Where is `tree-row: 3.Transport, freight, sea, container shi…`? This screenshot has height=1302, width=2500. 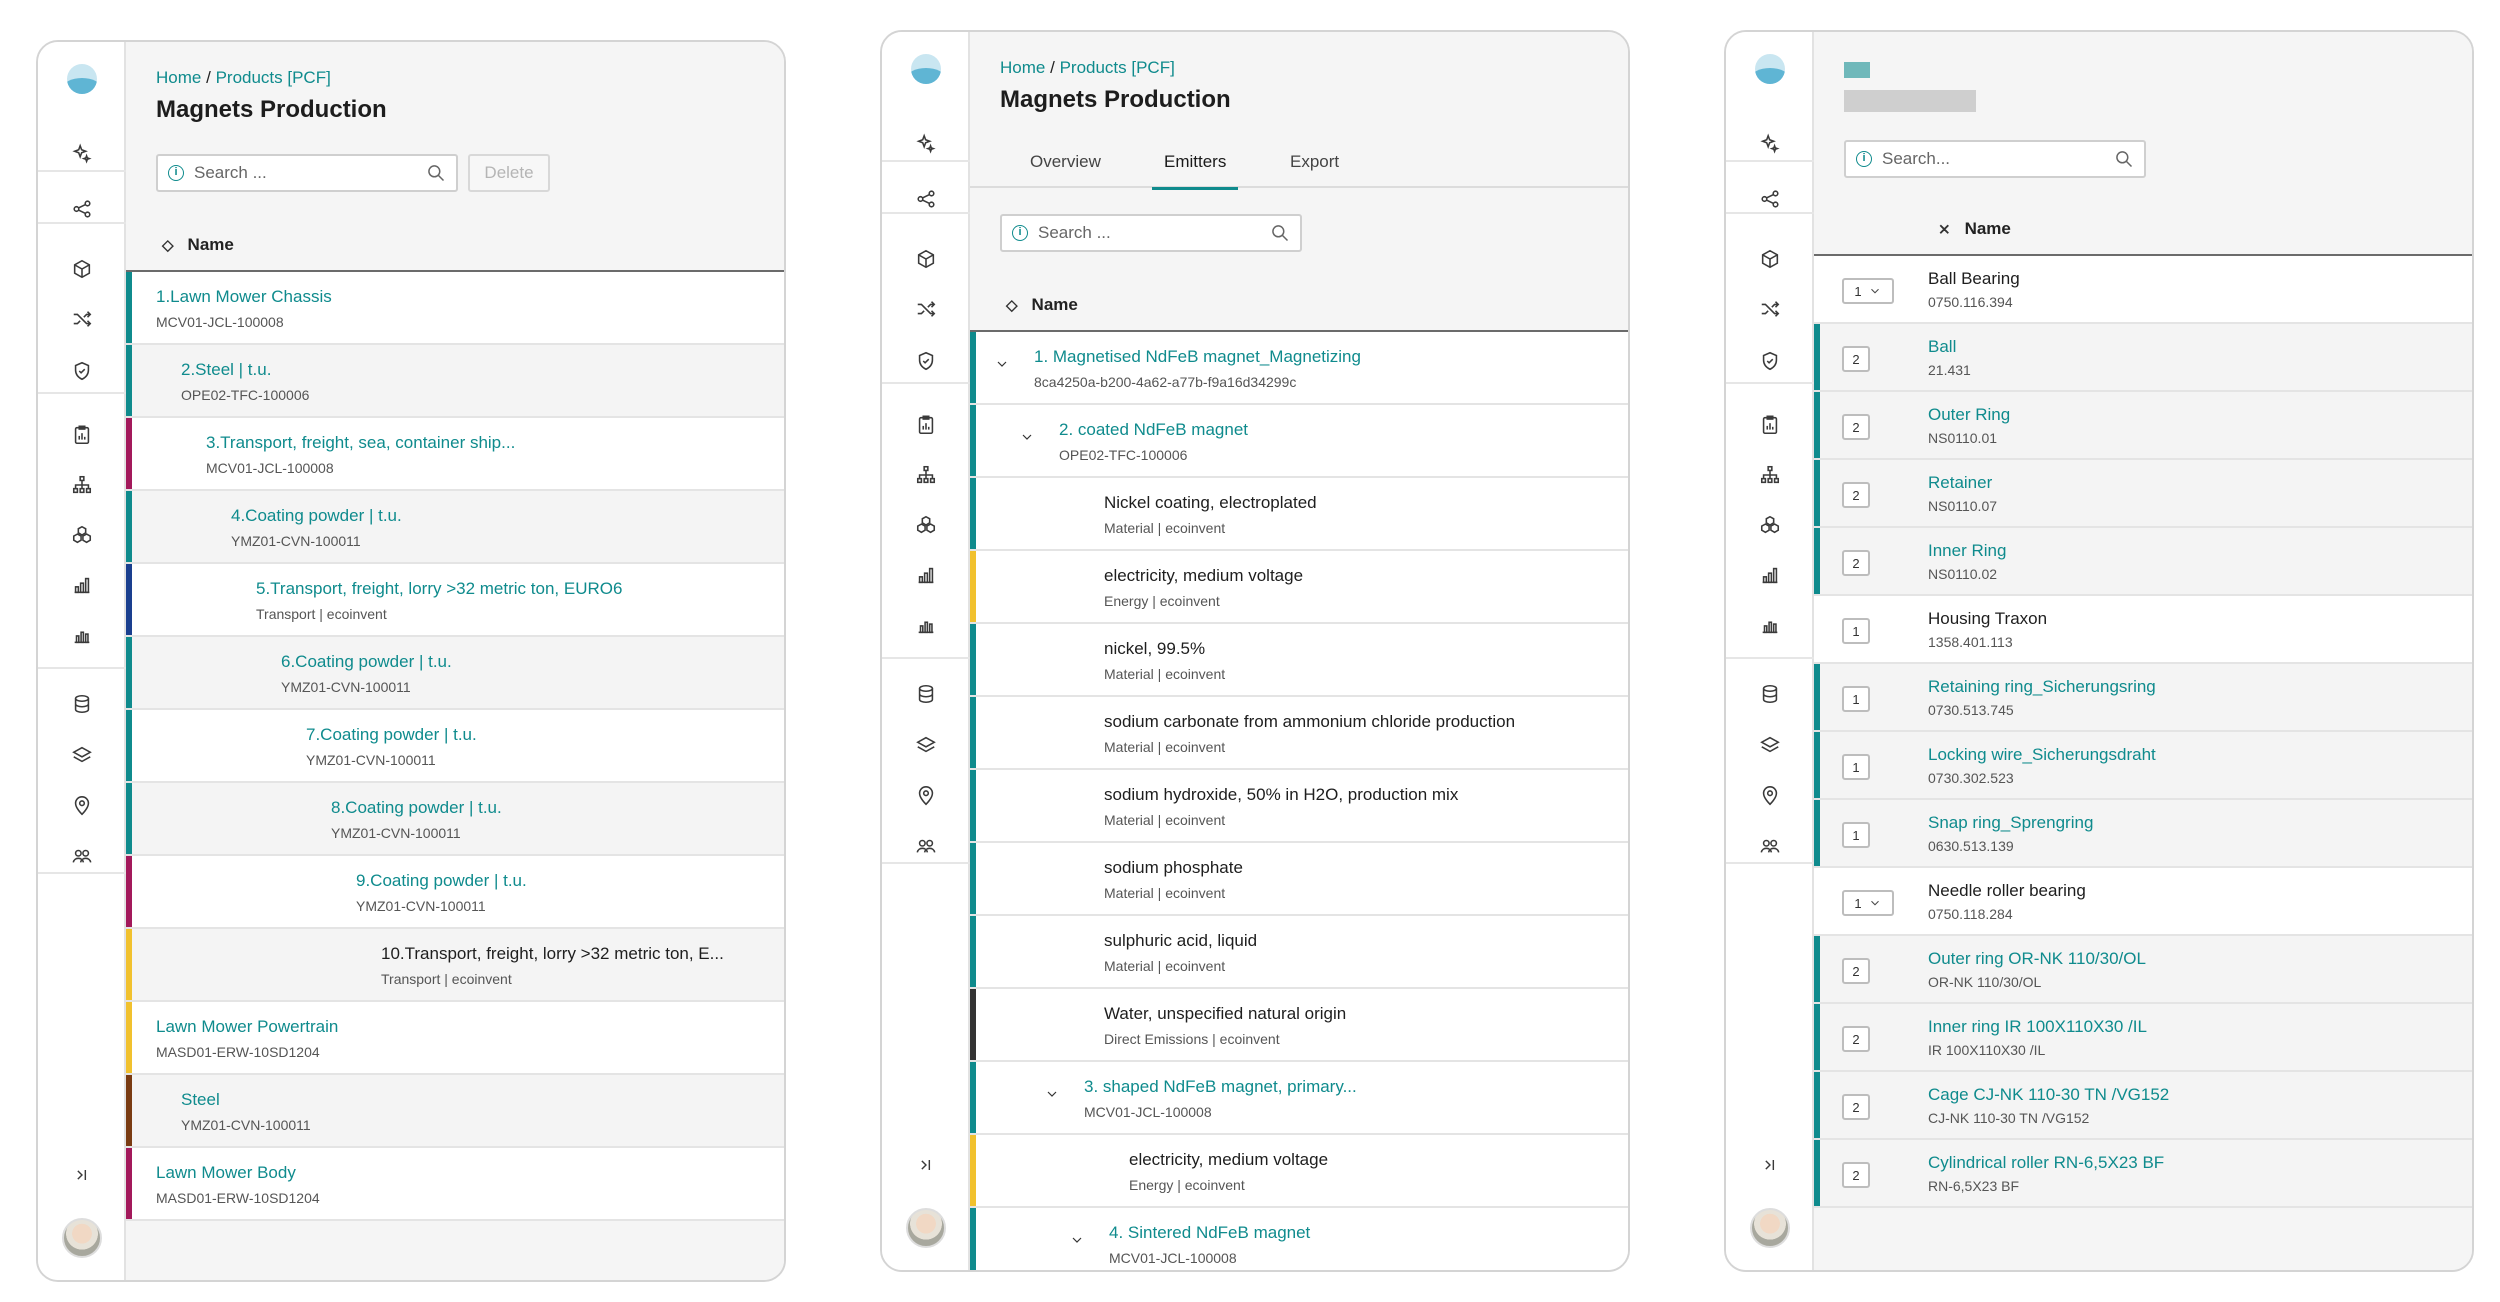
tree-row: 3.Transport, freight, sea, container shi… is located at coordinates (455, 454).